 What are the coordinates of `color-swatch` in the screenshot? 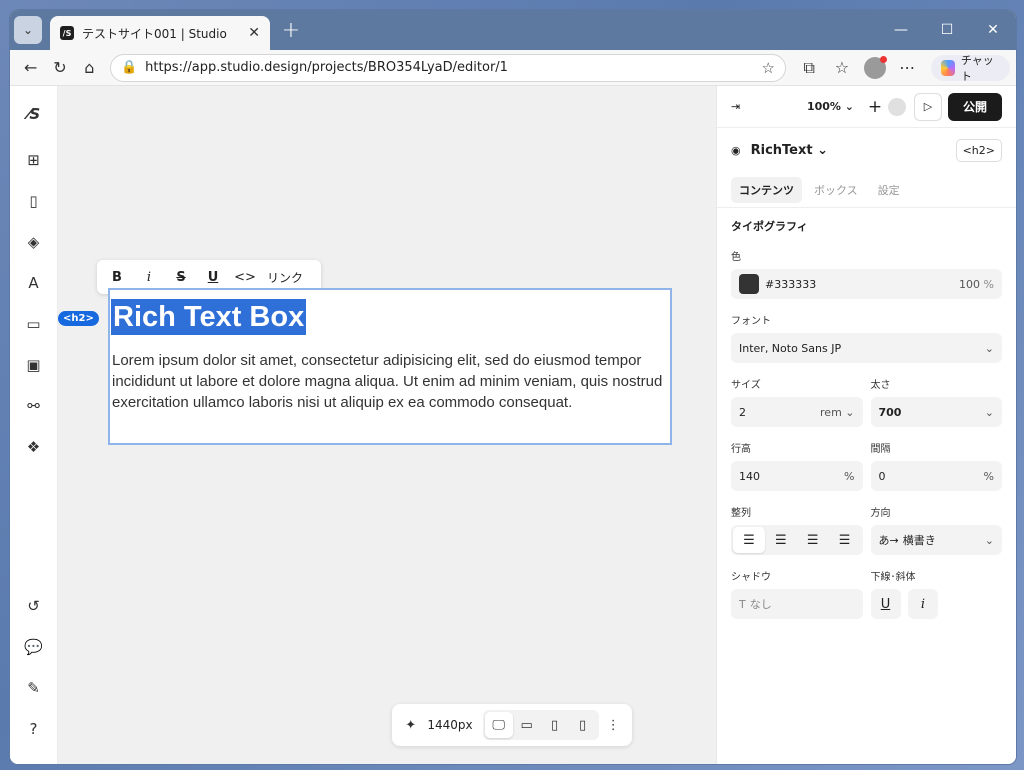 It's located at (749, 284).